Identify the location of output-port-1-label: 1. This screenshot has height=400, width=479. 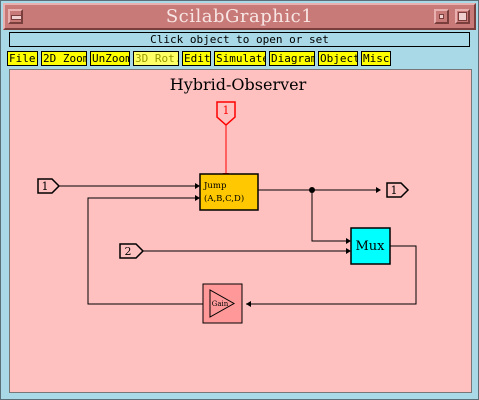
(394, 190).